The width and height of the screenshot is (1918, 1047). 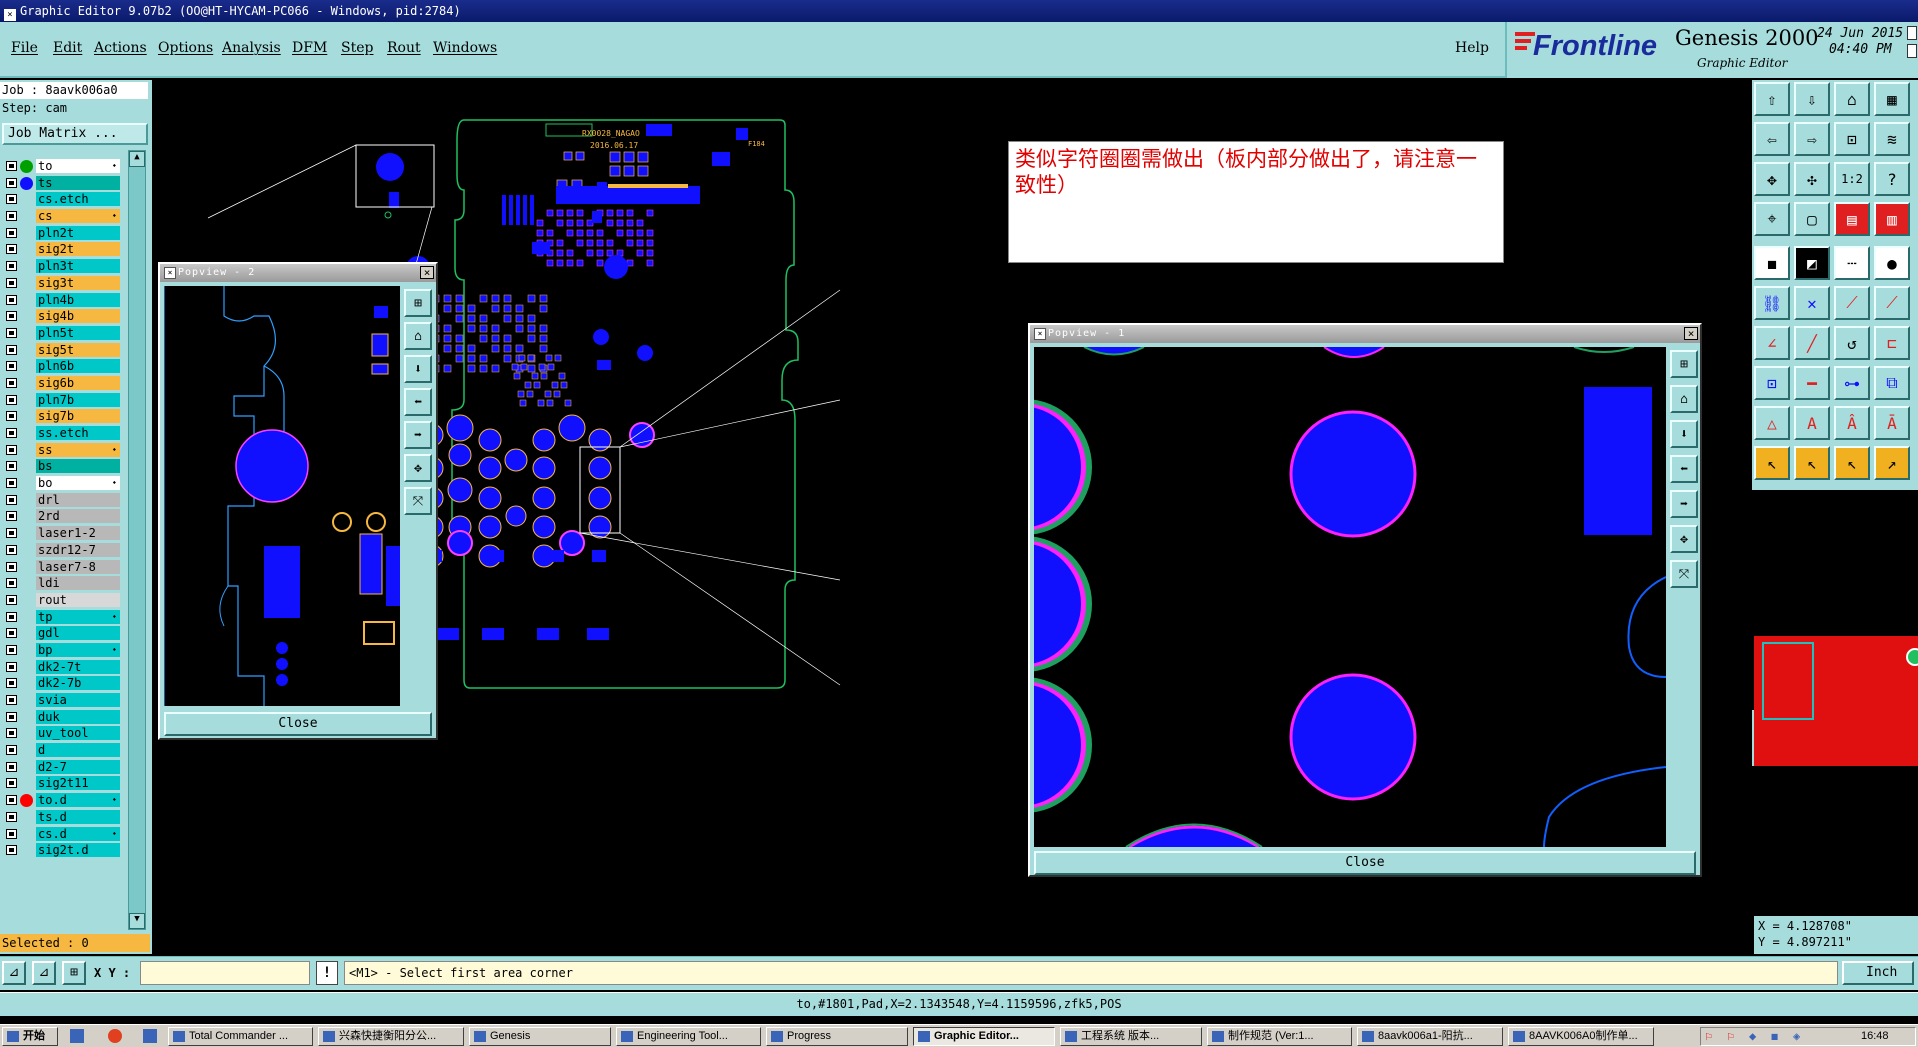 What do you see at coordinates (1772, 343) in the screenshot?
I see `tool-line-icon: ∠` at bounding box center [1772, 343].